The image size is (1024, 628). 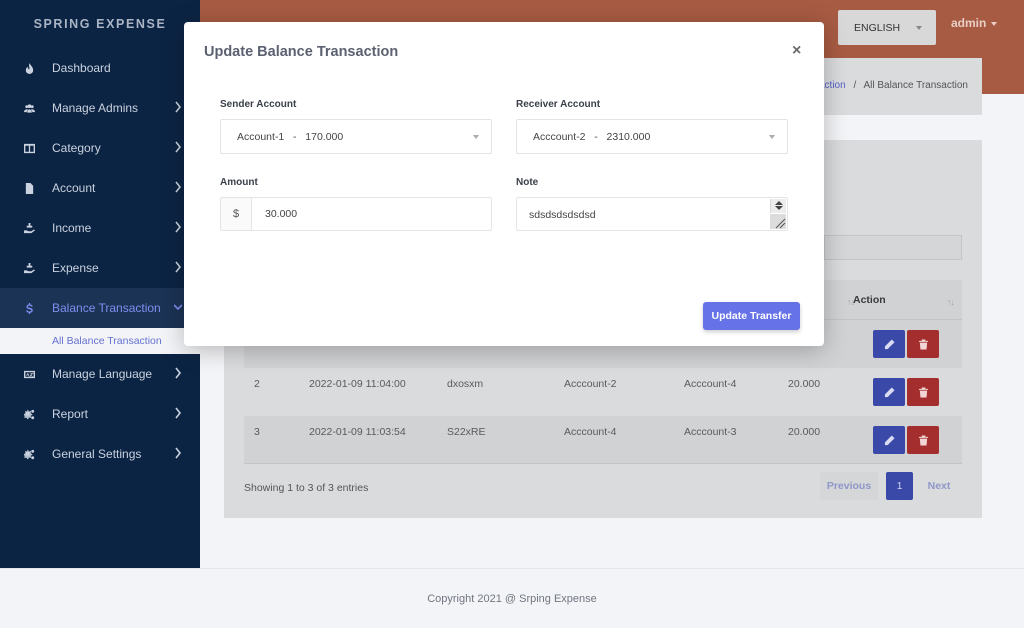 What do you see at coordinates (236, 214) in the screenshot?
I see `currency-prefix: $` at bounding box center [236, 214].